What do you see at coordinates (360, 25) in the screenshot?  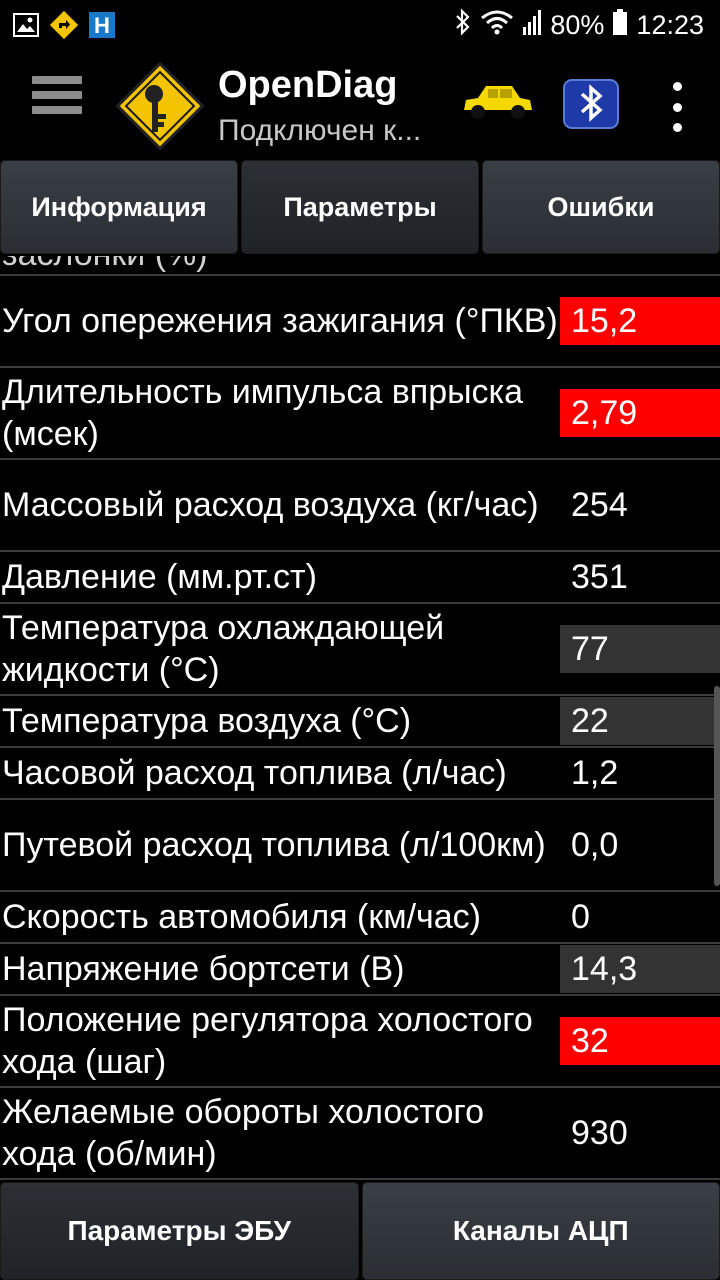 I see `status-bar: H 80% 12:23` at bounding box center [360, 25].